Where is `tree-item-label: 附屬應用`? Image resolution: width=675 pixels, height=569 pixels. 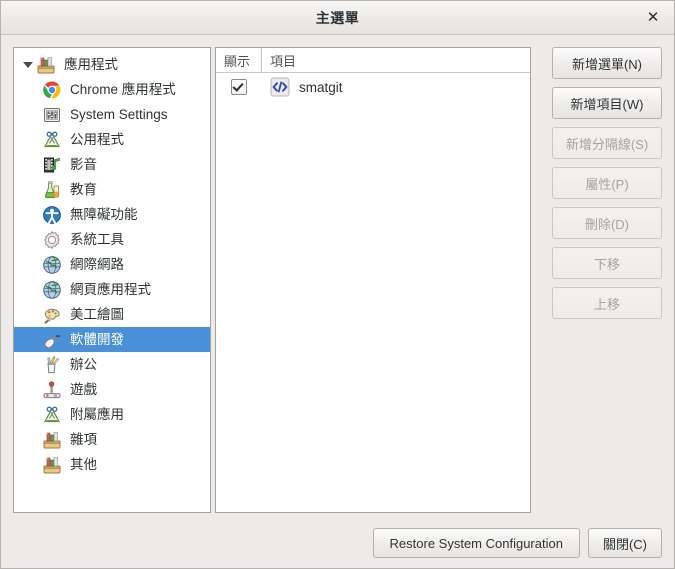
tree-item-label: 附屬應用 is located at coordinates (97, 414).